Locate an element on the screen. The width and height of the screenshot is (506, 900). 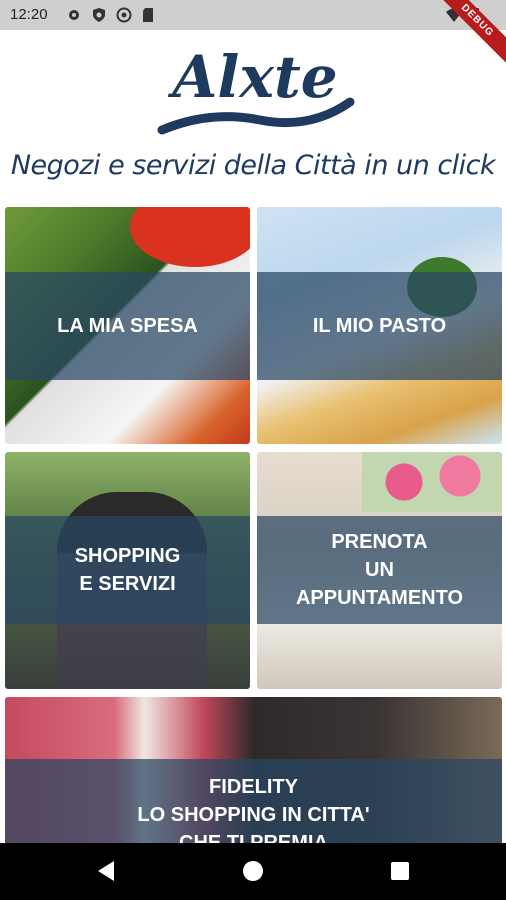
home-icon is located at coordinates (253, 871).